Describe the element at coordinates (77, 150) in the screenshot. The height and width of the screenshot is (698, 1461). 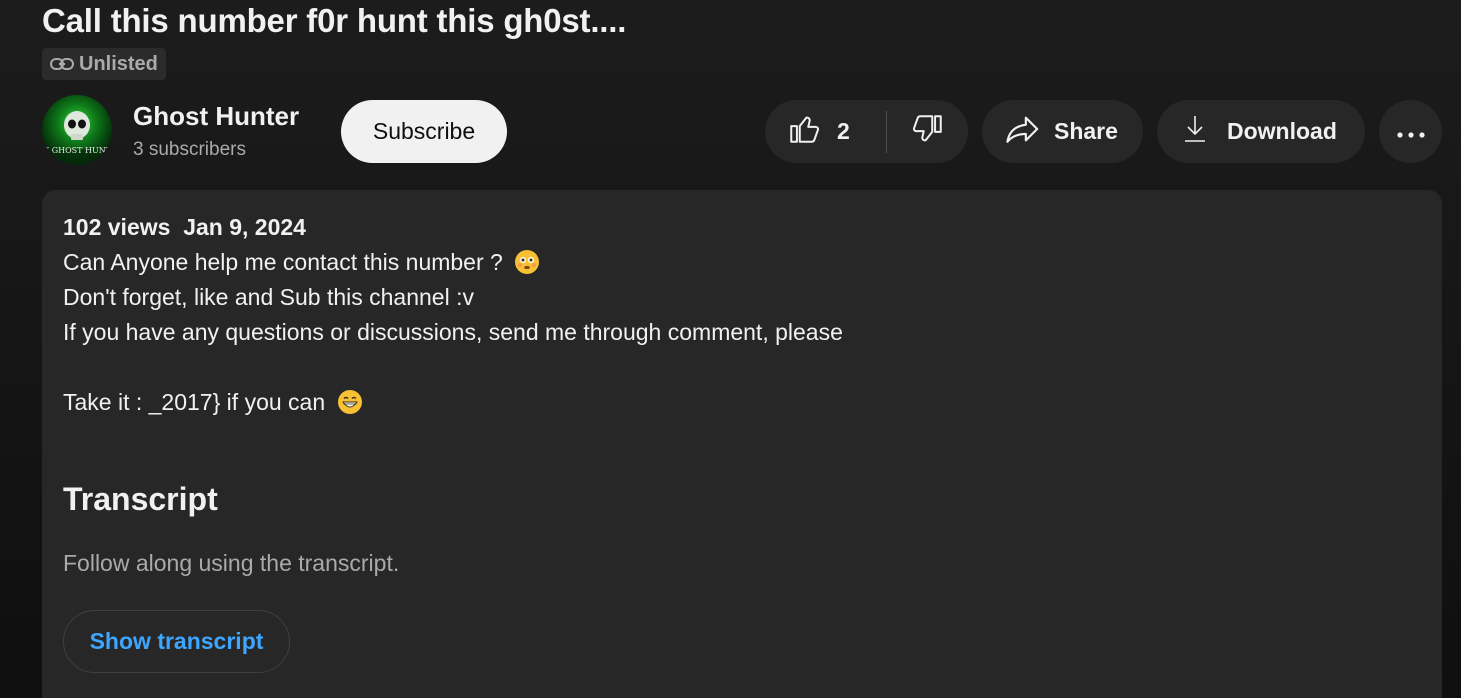
I see `avatar-text: THE GHOST HUNTER` at that location.